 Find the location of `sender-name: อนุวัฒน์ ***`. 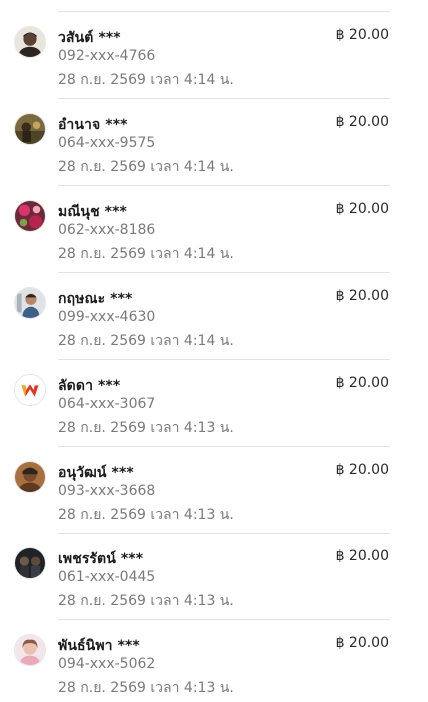

sender-name: อนุวัฒน์ *** is located at coordinates (96, 473).